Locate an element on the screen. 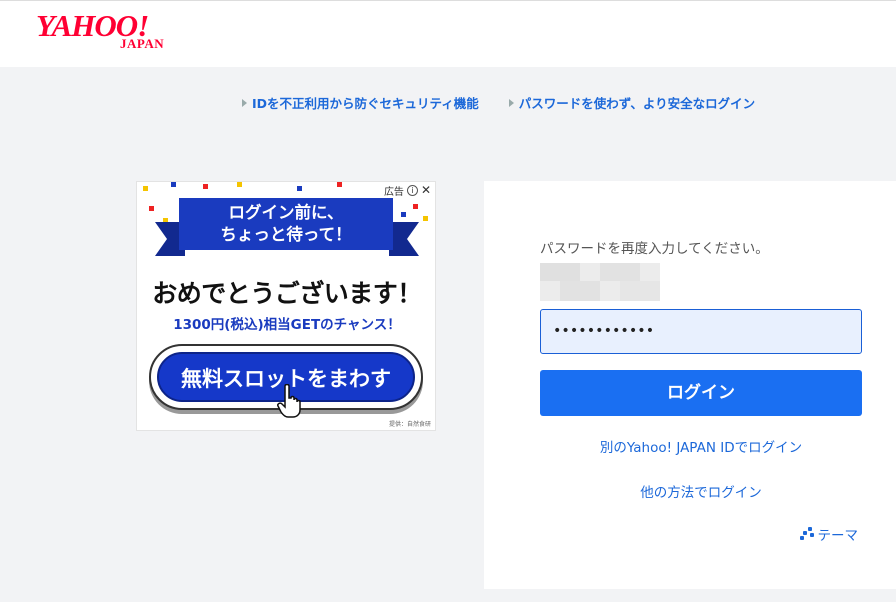 The width and height of the screenshot is (896, 602). top-links: IDを不正利用から防ぐセキュリティ機能 パスワードを使わず、より安全なログイン is located at coordinates (498, 102).